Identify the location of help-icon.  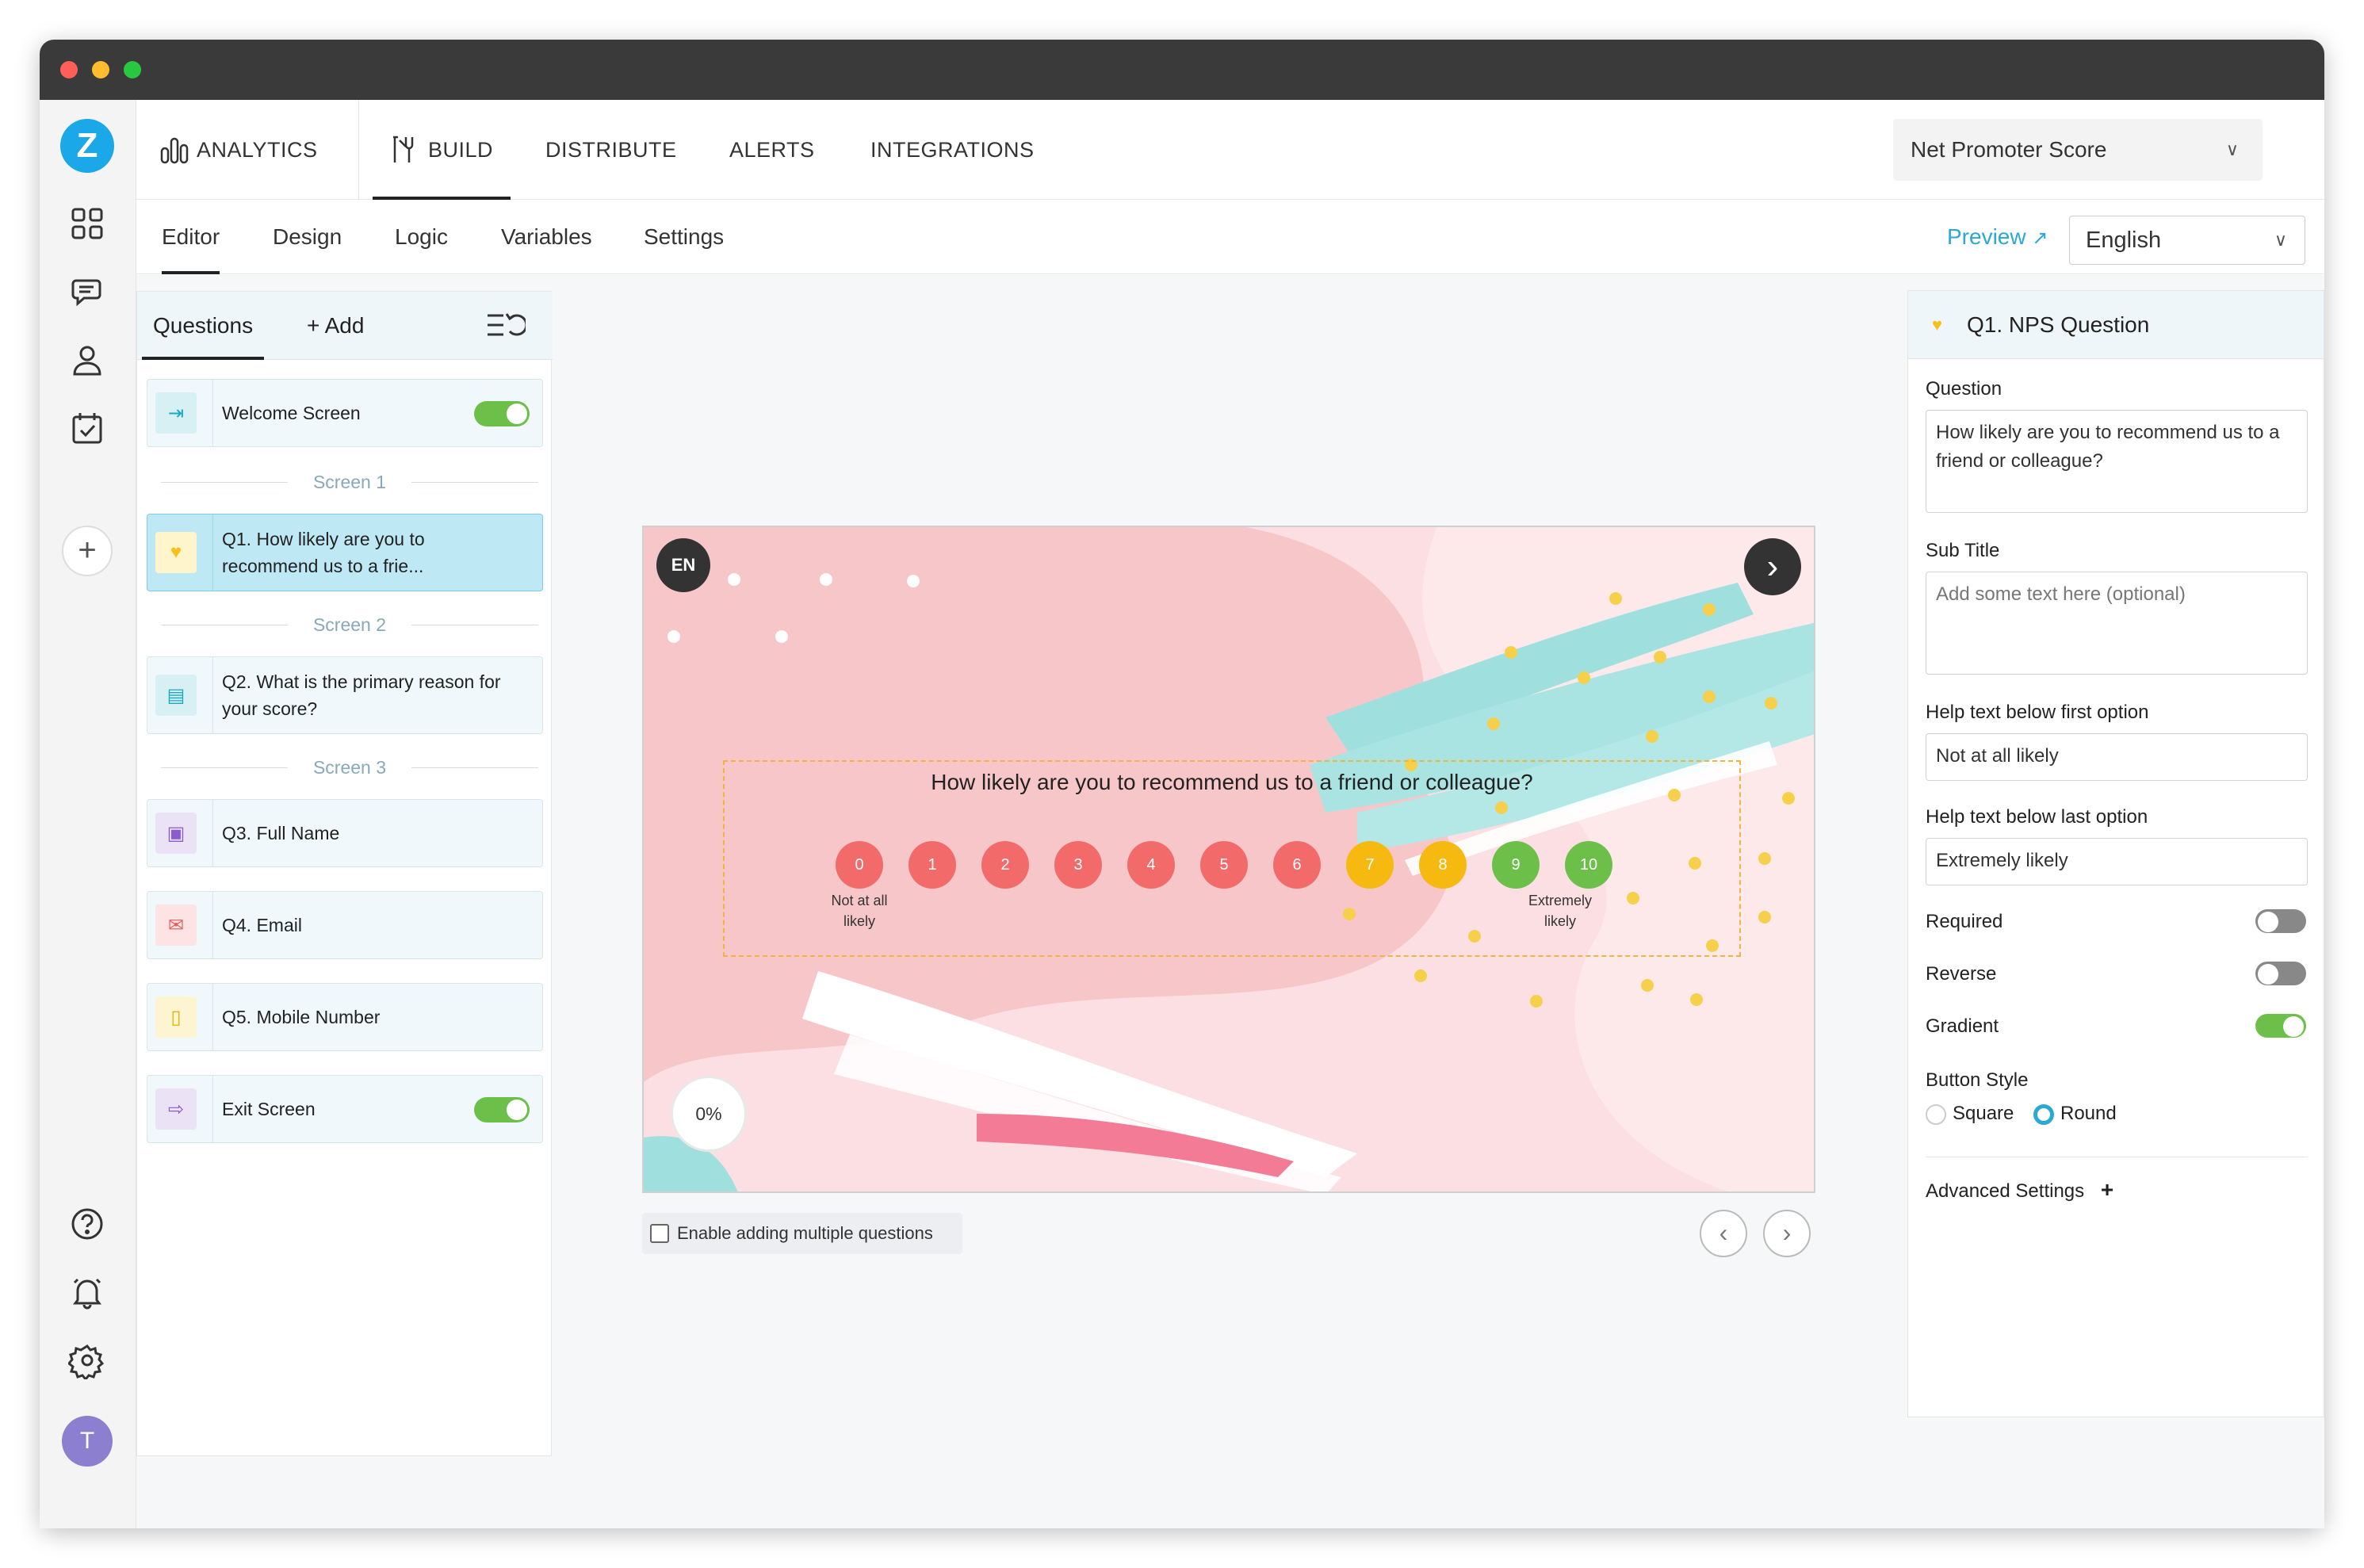
(87, 1224).